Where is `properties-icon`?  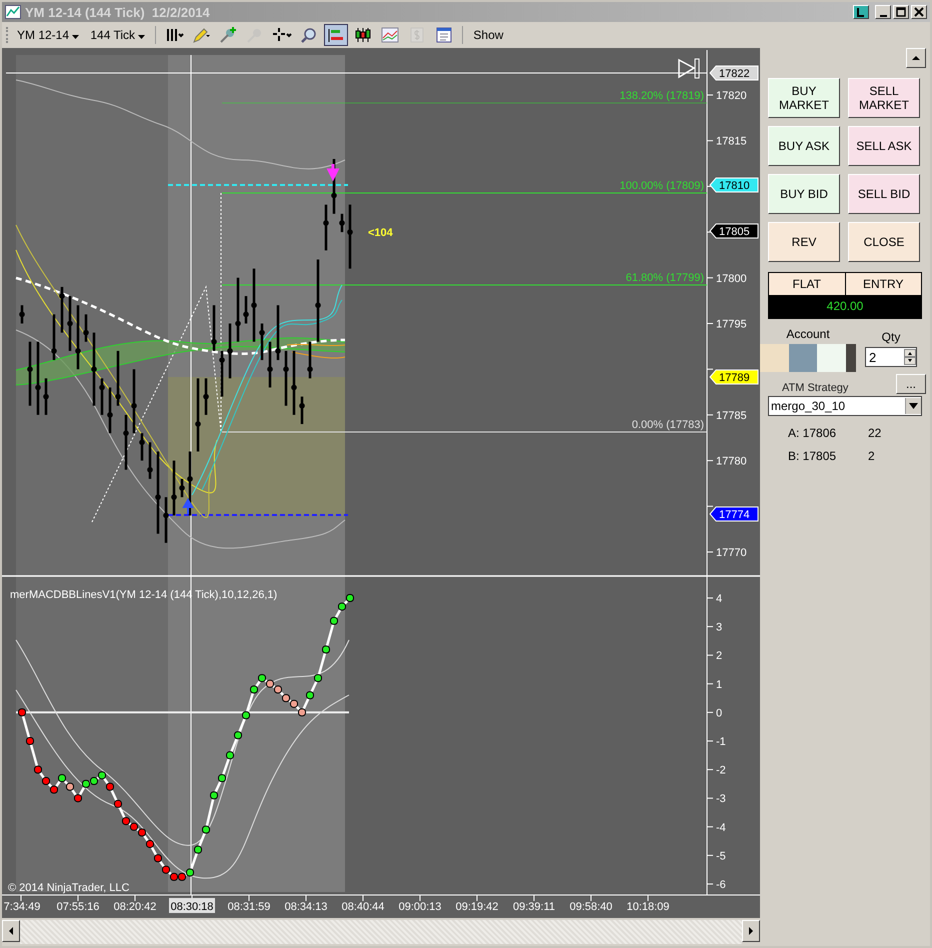 properties-icon is located at coordinates (444, 35).